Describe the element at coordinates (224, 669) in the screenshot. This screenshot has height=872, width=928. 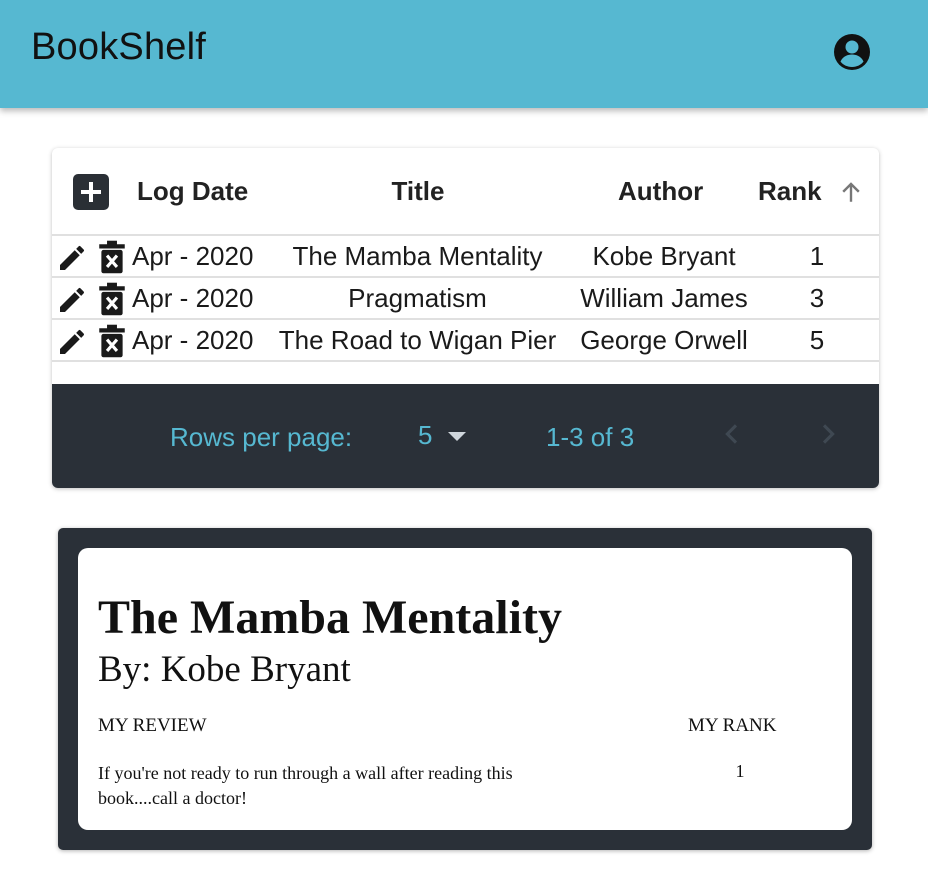
I see `book-author: By: Kobe Bryant` at that location.